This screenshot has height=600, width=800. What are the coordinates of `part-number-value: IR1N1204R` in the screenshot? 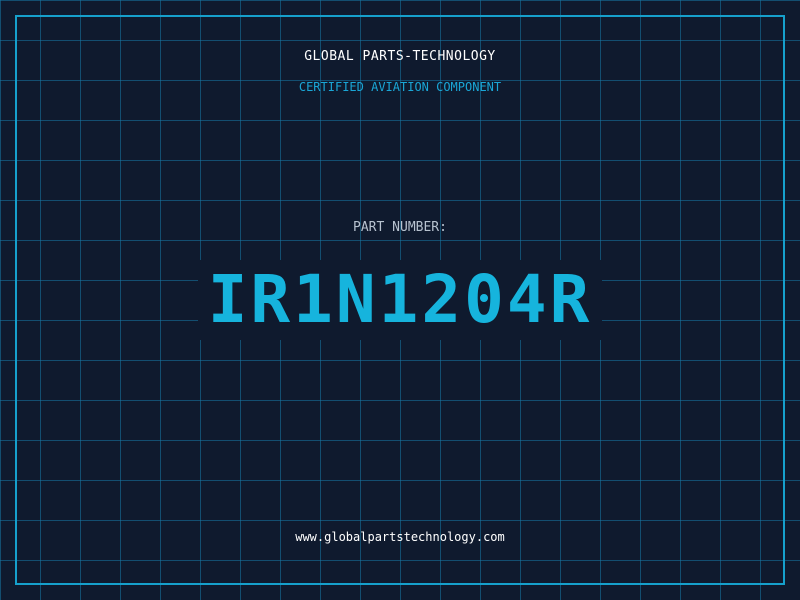 It's located at (400, 299).